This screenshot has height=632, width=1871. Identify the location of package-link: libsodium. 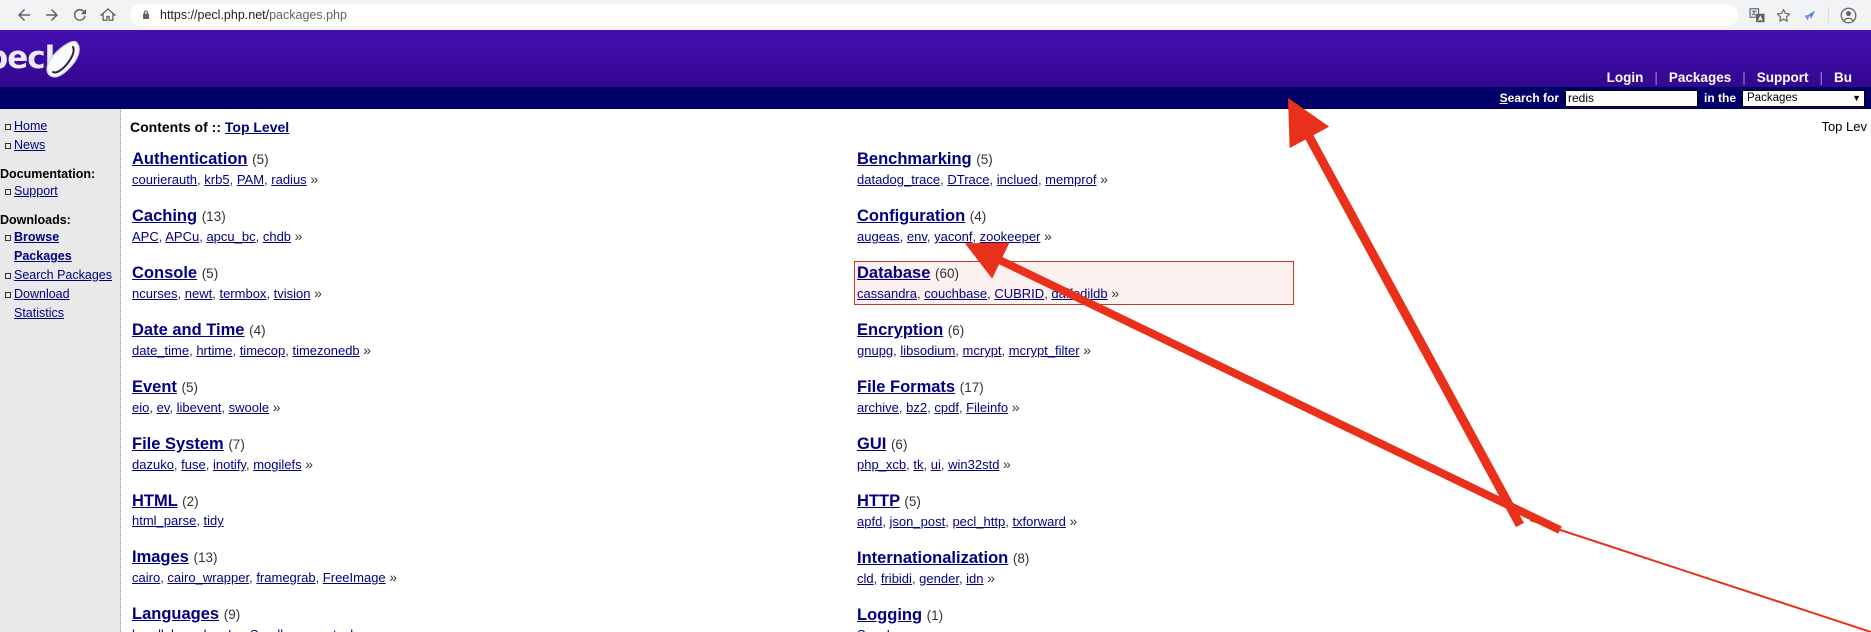
(927, 350).